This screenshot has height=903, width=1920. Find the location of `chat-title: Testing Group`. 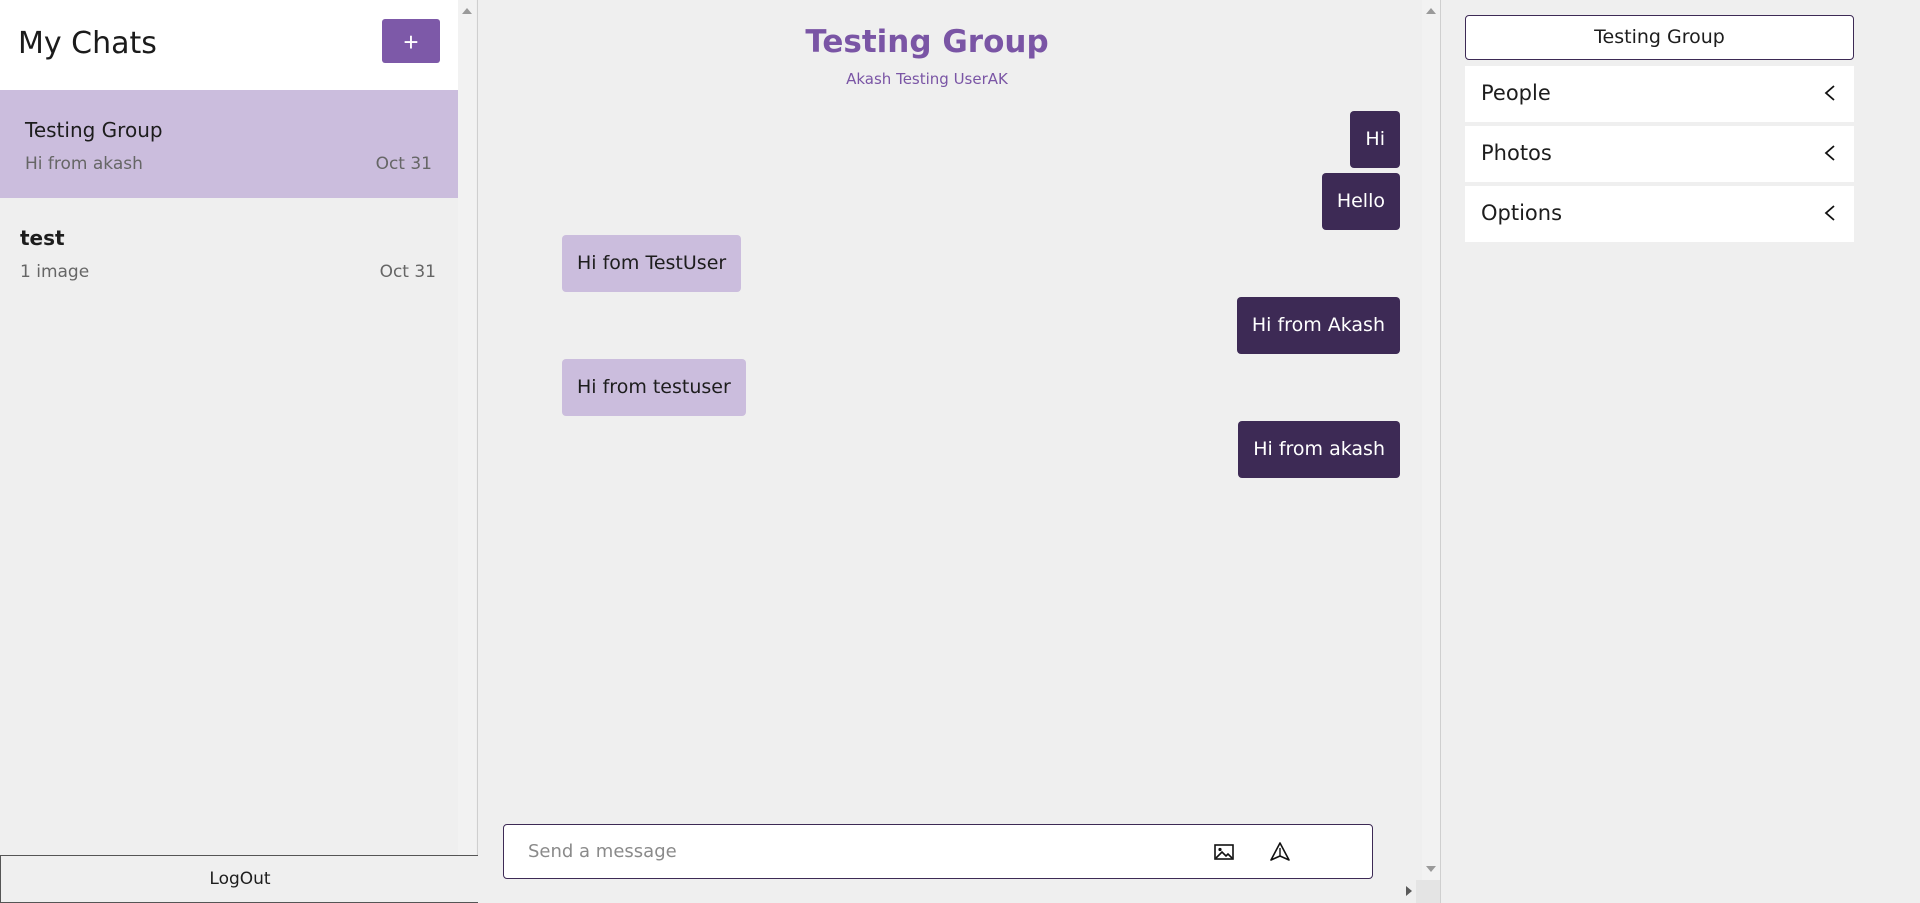

chat-title: Testing Group is located at coordinates (927, 42).